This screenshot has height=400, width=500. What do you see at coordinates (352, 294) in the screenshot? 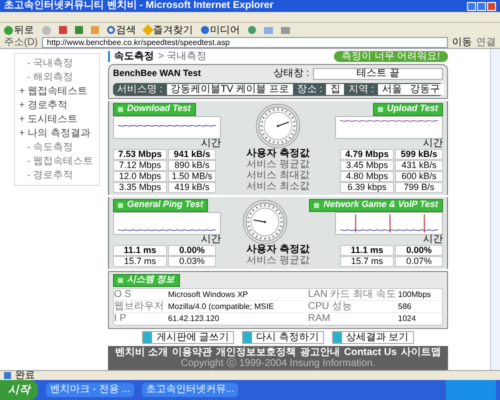
I see `info-label: LAN 카드 최대 속도` at bounding box center [352, 294].